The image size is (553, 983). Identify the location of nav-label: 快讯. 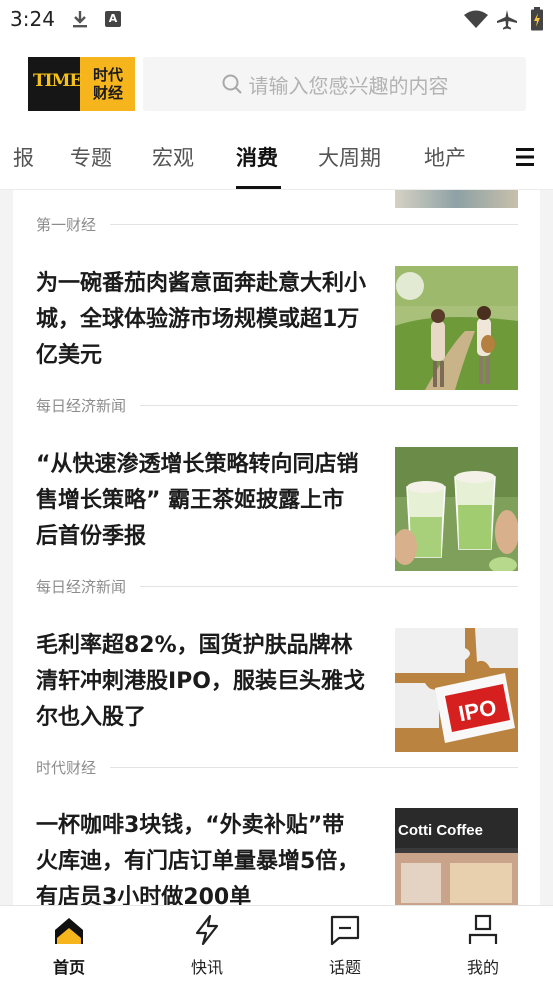
(206, 967).